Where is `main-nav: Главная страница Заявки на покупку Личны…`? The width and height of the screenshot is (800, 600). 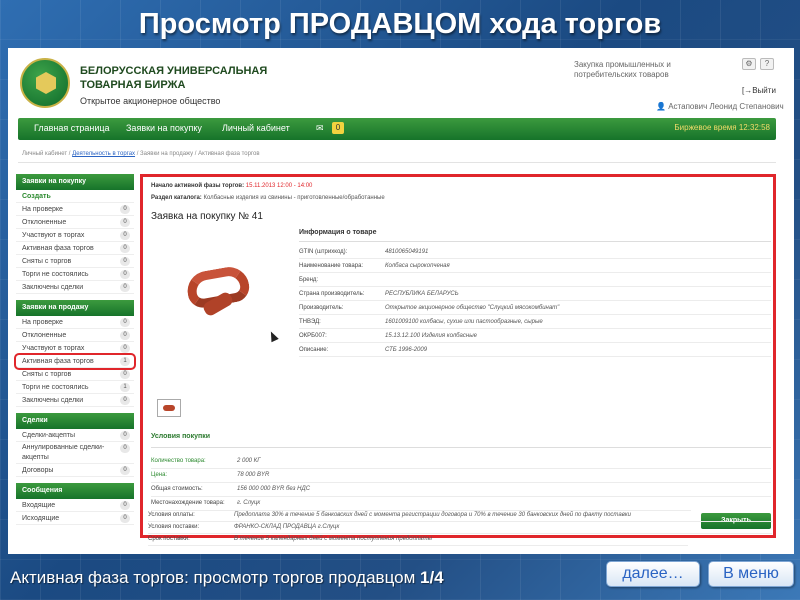 main-nav: Главная страница Заявки на покупку Личны… is located at coordinates (397, 129).